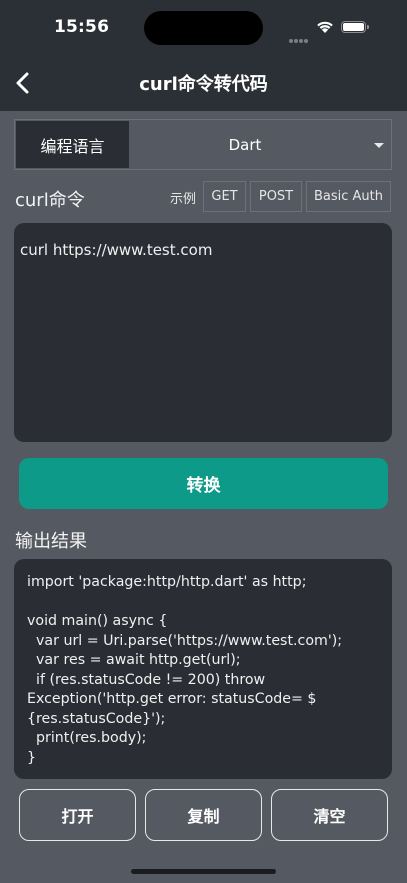 The width and height of the screenshot is (407, 883). I want to click on open-button: 打开, so click(77, 815).